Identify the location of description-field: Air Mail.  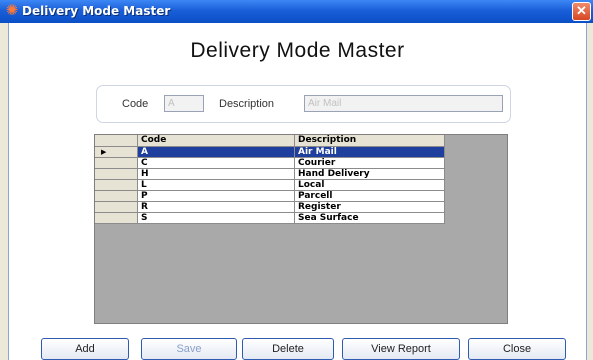
(403, 103).